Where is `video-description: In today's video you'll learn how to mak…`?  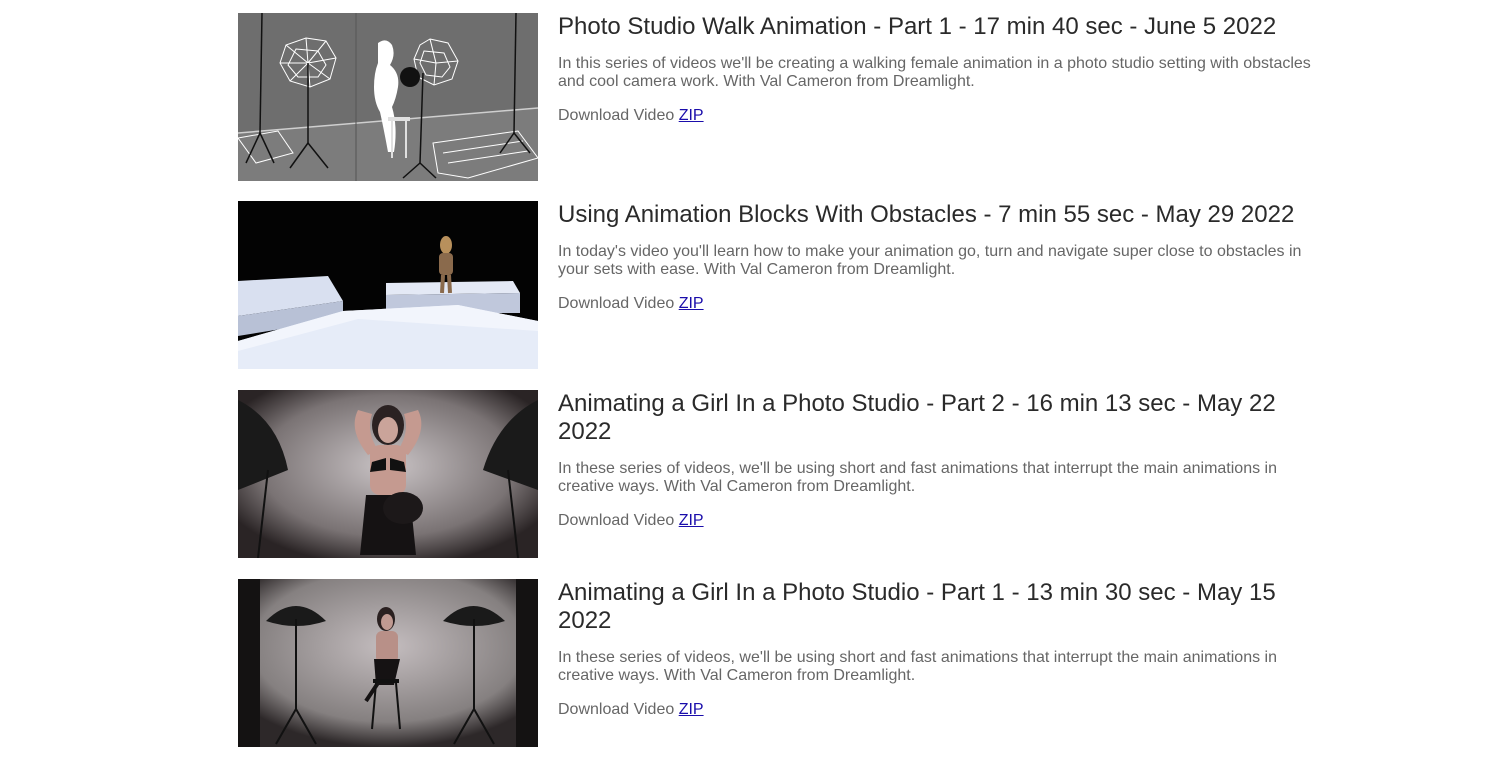
video-description: In today's video you'll learn how to mak… is located at coordinates (930, 260).